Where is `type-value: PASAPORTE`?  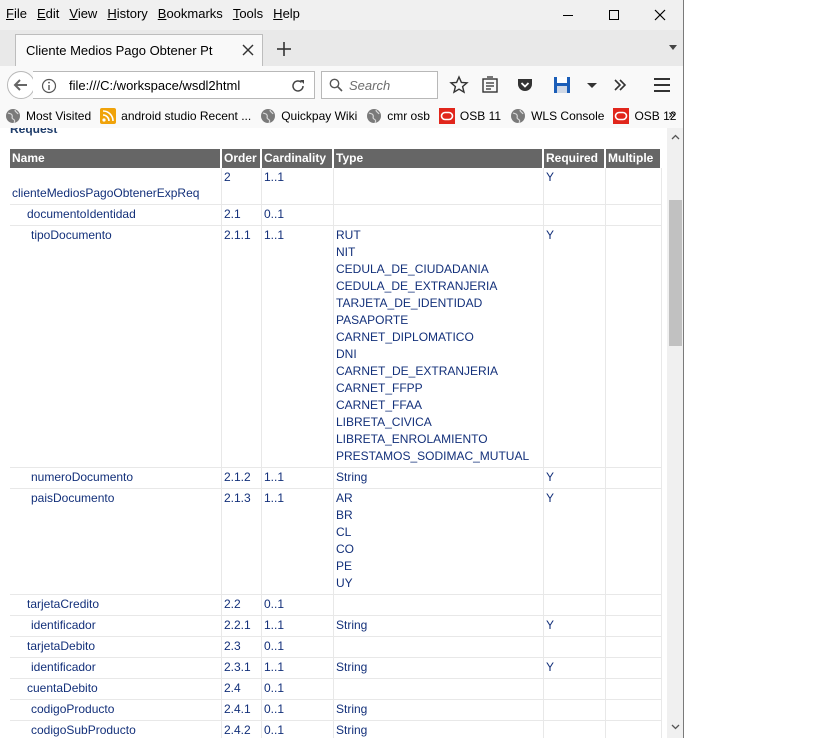 type-value: PASAPORTE is located at coordinates (372, 320).